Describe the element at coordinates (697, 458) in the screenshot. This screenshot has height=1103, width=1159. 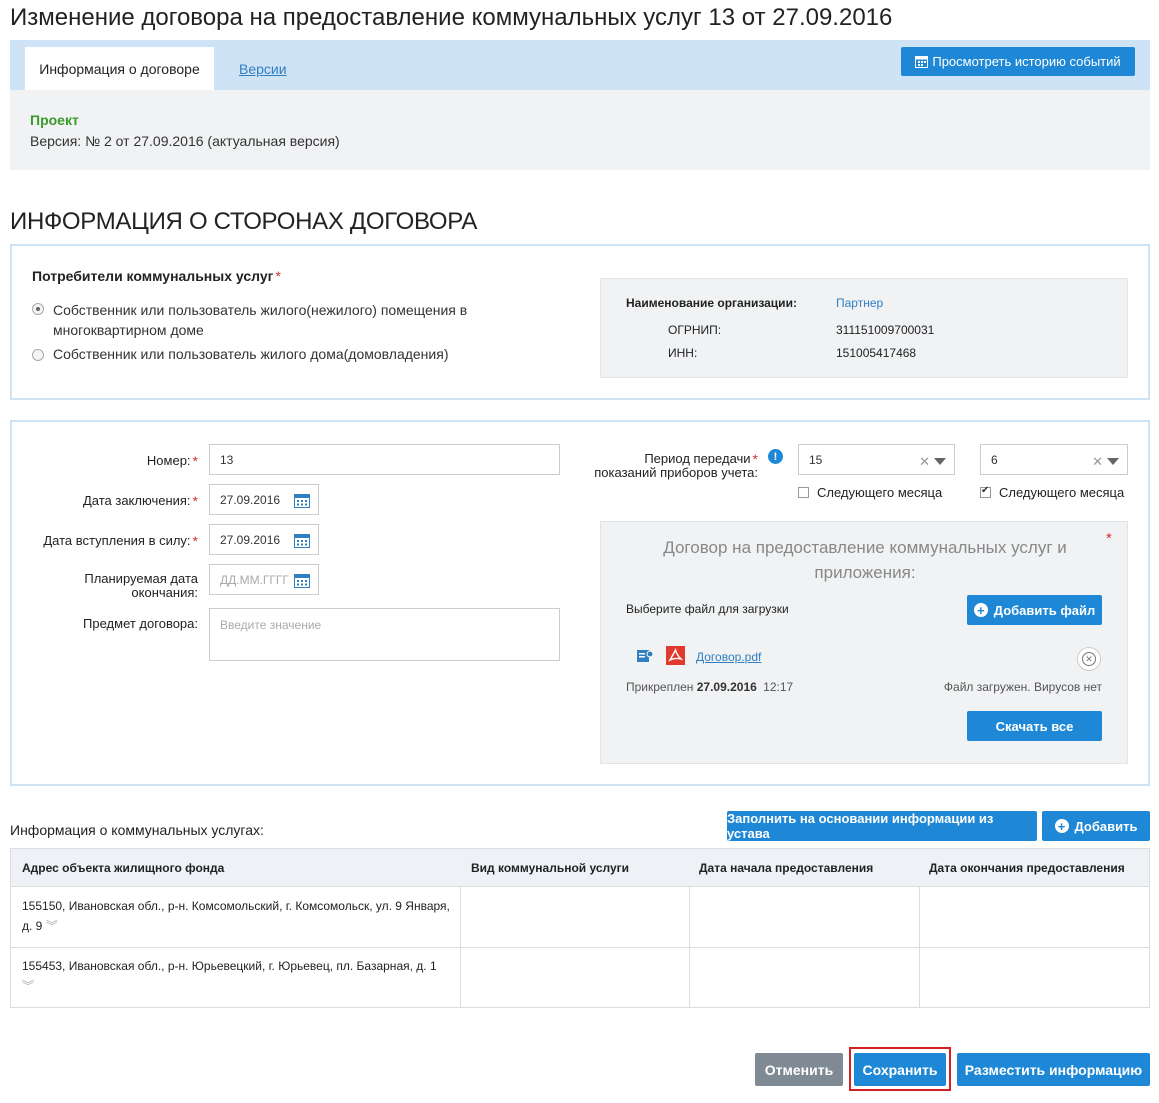
I see `period-label-line1: Период передачи` at that location.